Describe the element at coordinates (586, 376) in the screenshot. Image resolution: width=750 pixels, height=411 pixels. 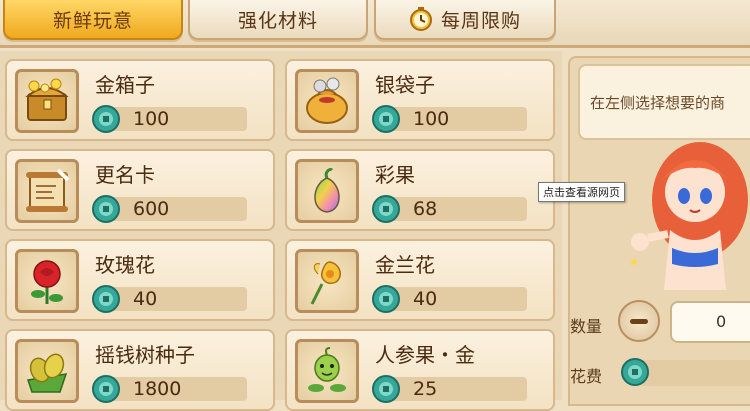
I see `cost-label: 花费` at that location.